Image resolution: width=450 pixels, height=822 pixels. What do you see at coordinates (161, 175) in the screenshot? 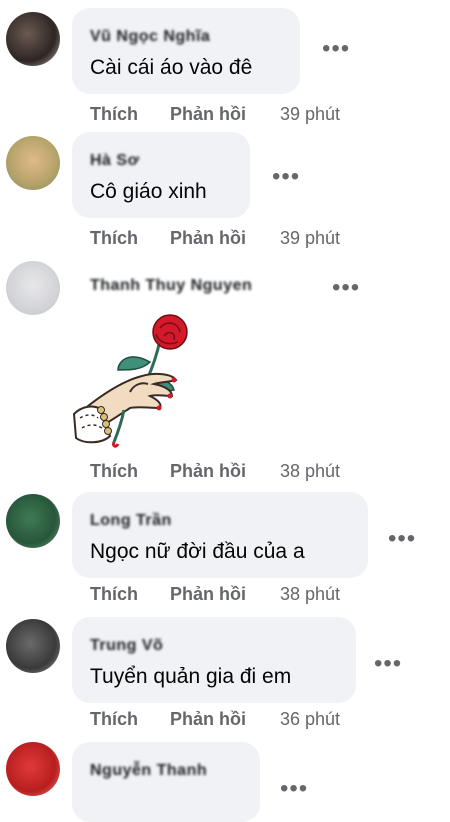
I see `comment-bubble: Hà Sơ Cô giáo xinh` at bounding box center [161, 175].